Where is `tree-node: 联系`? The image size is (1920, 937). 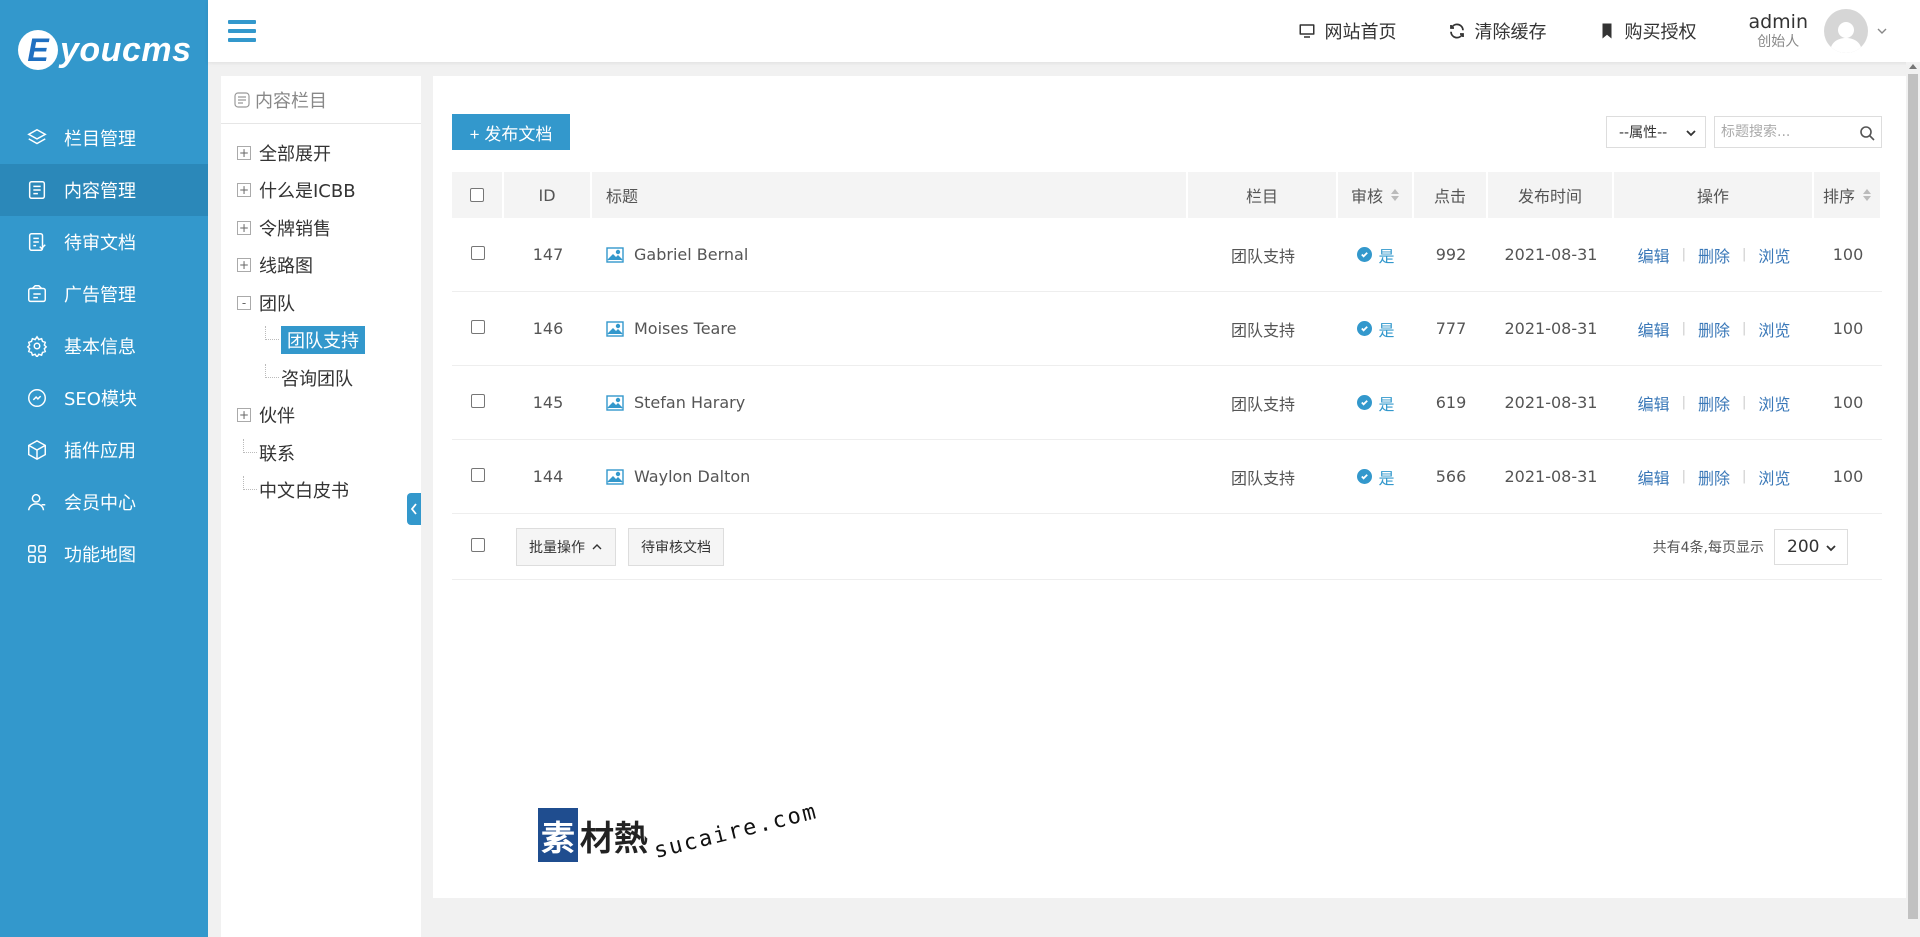
tree-node: 联系 is located at coordinates (321, 453).